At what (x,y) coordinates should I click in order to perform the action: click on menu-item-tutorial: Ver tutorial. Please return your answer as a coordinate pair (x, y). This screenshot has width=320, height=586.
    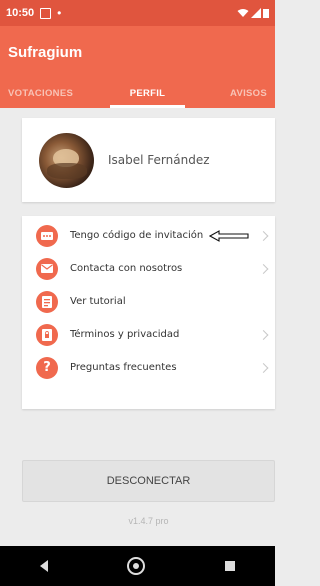
    Looking at the image, I should click on (148, 301).